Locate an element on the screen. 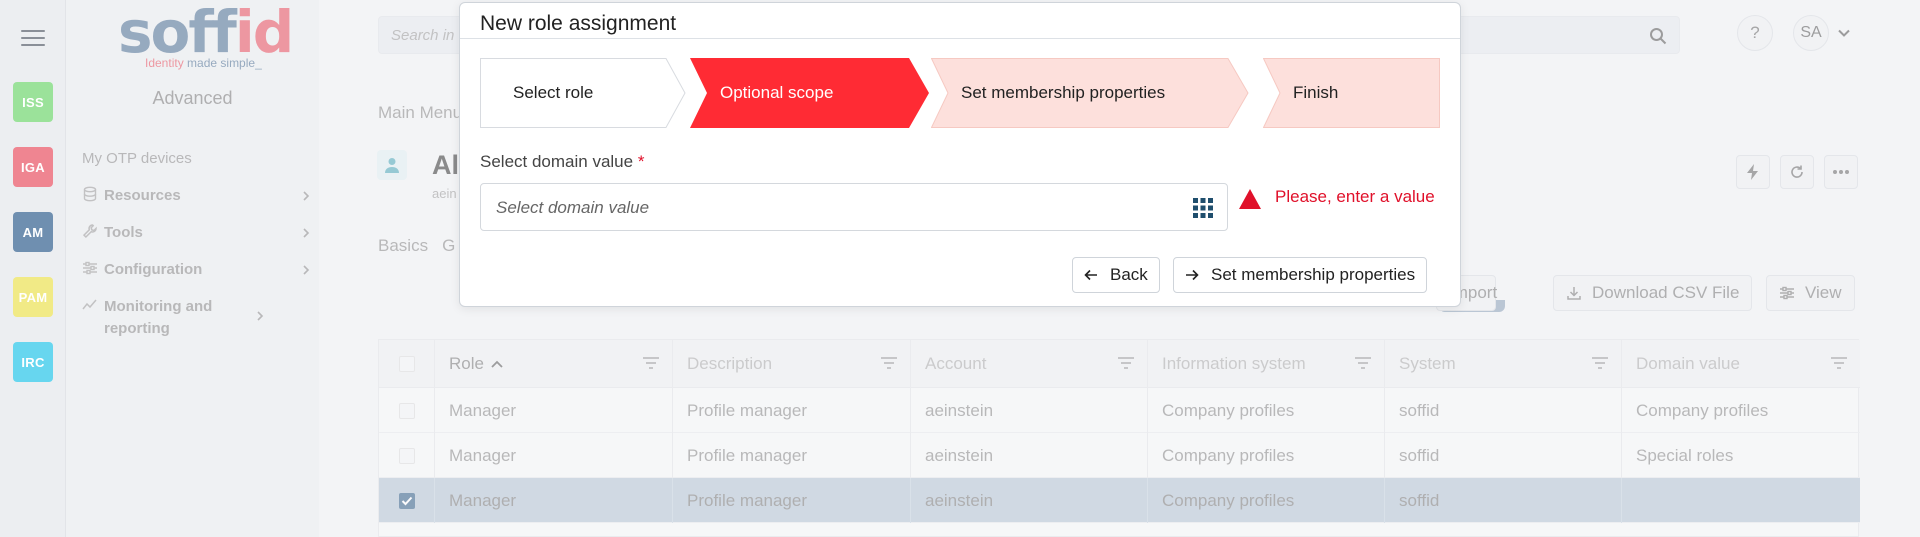 This screenshot has height=537, width=1920. dialog-title: New role assignment is located at coordinates (578, 23).